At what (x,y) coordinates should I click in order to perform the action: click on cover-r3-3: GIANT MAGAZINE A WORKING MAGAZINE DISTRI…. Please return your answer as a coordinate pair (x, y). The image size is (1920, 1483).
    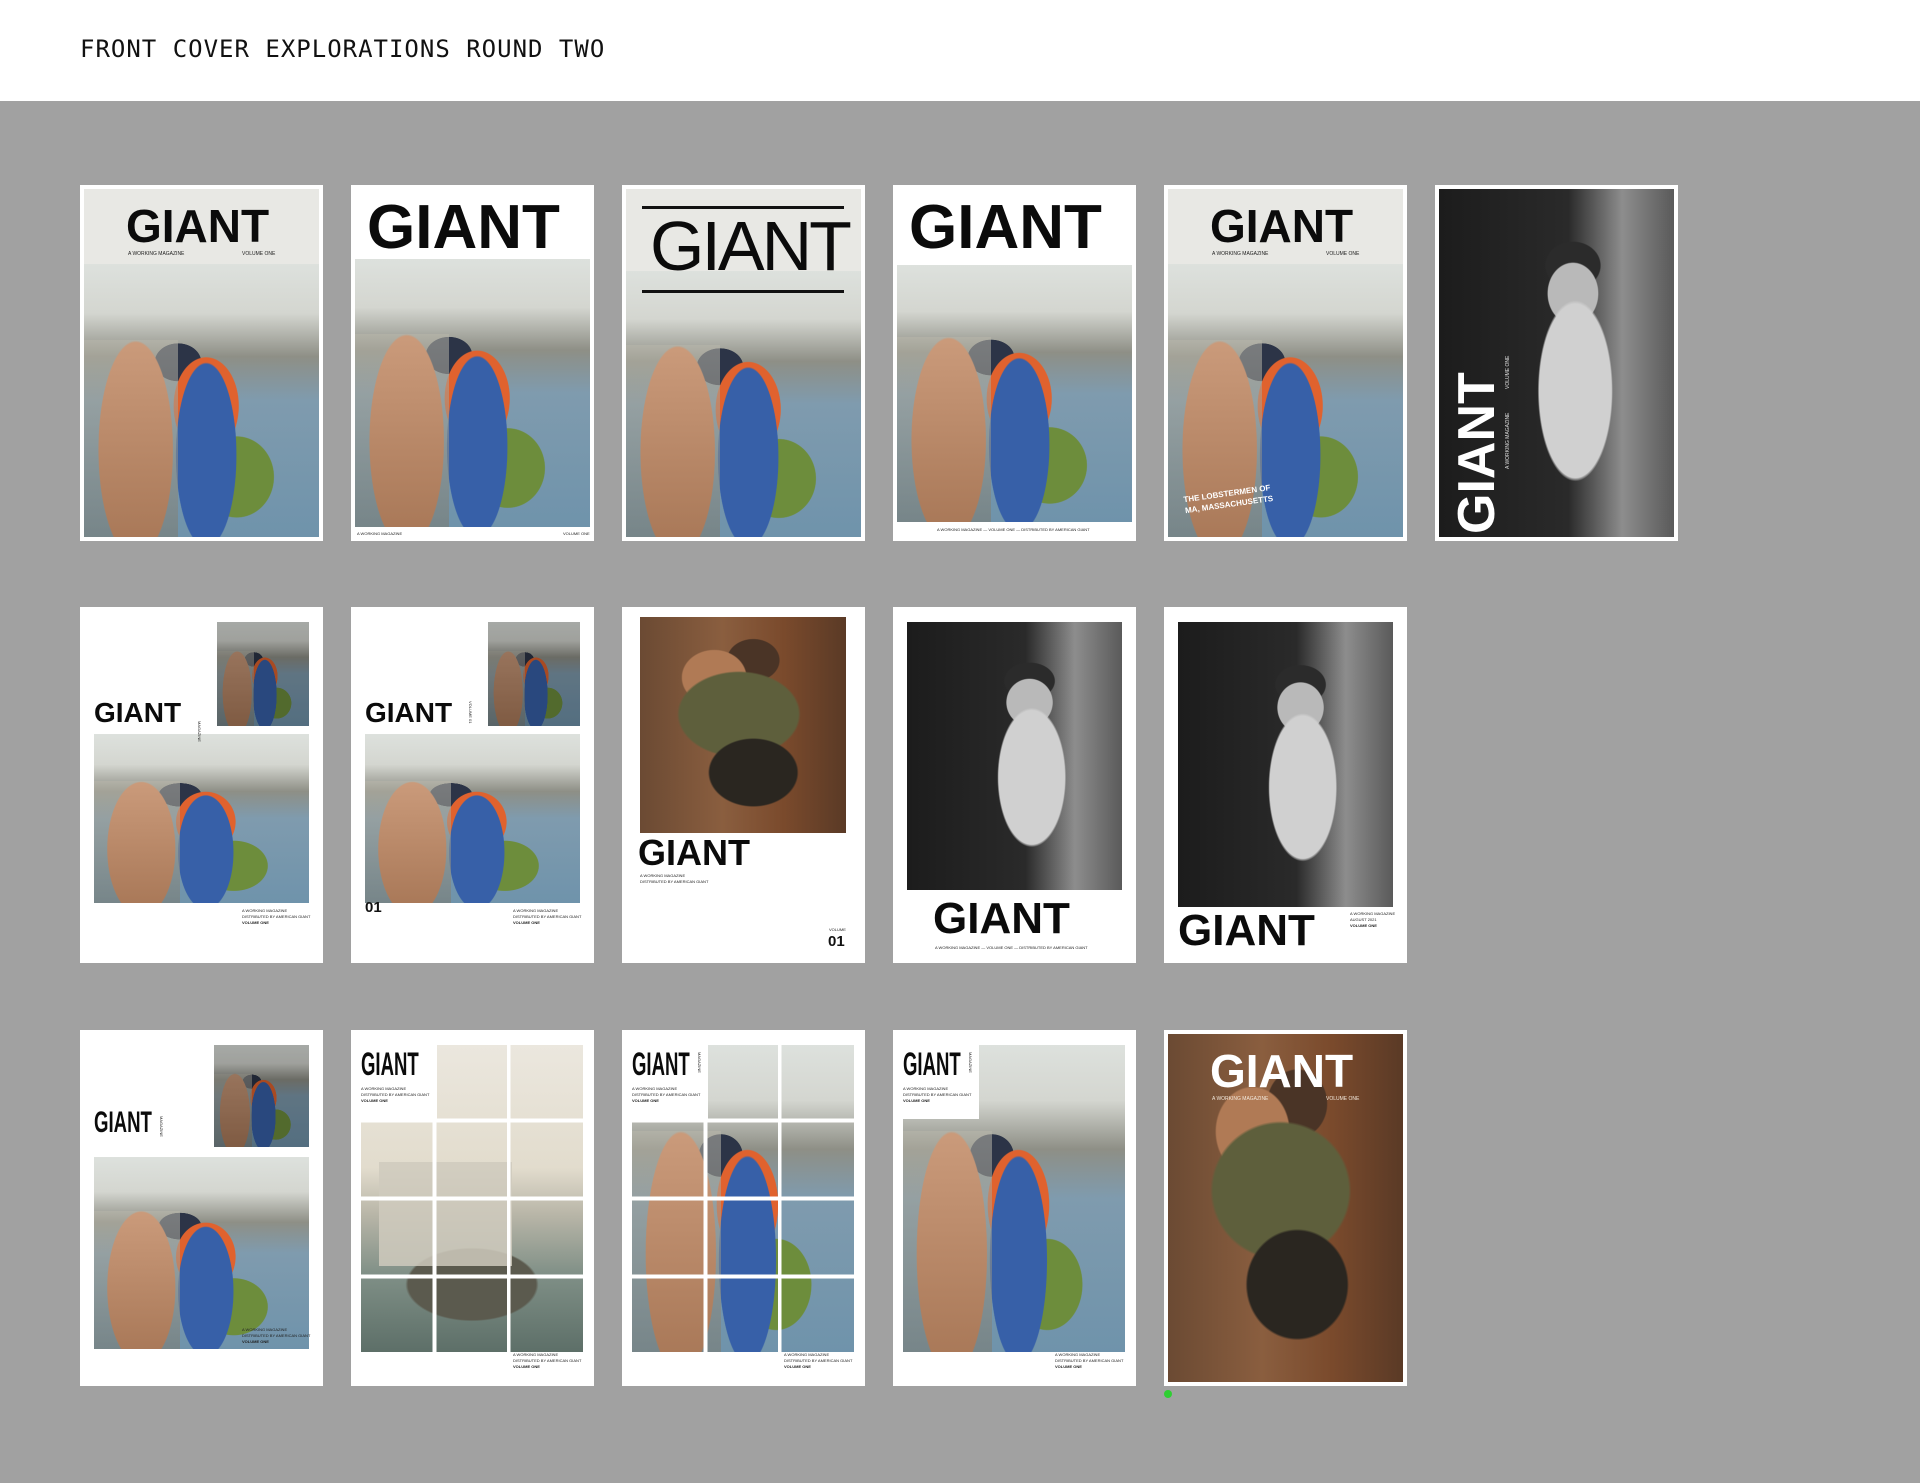
    Looking at the image, I should click on (743, 1208).